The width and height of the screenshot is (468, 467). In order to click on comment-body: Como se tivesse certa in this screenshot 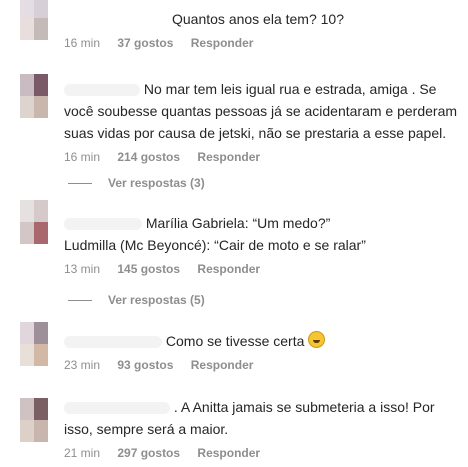, I will do `click(235, 341)`.